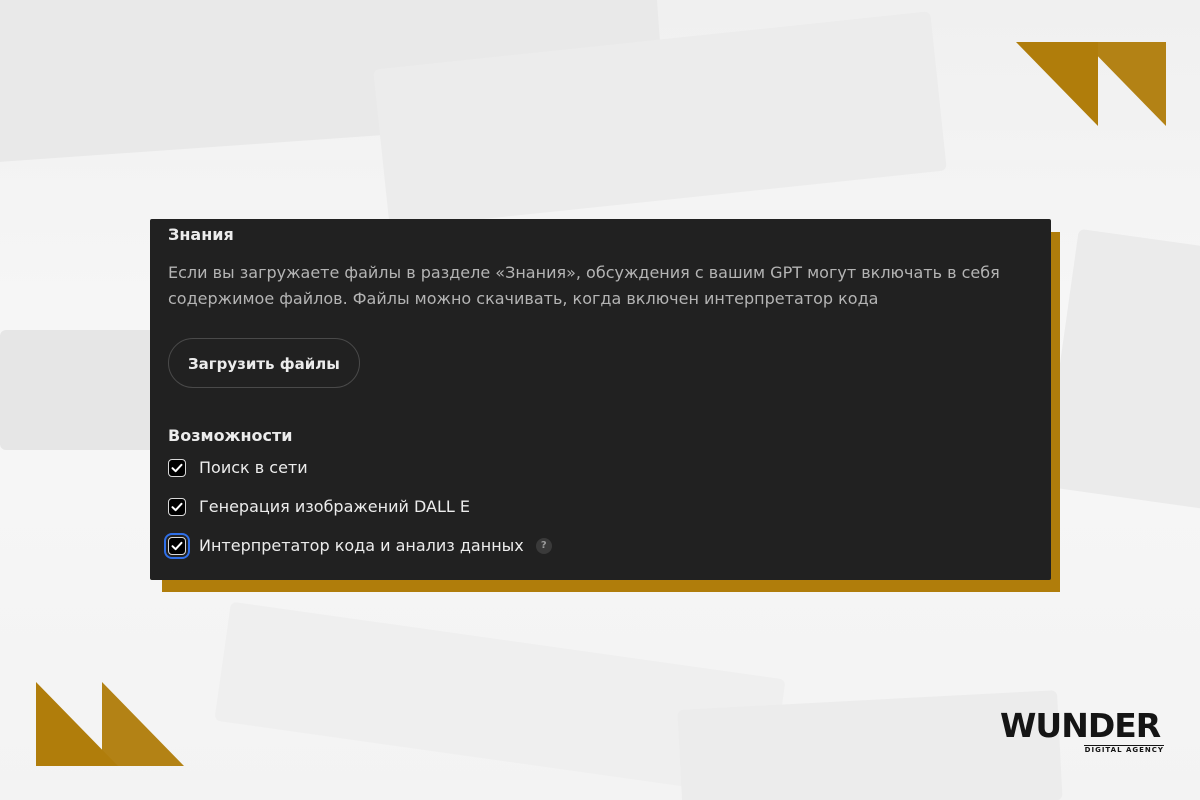 Image resolution: width=1200 pixels, height=800 pixels. I want to click on capability-dalle: Генерация изображений DALL E, so click(600, 507).